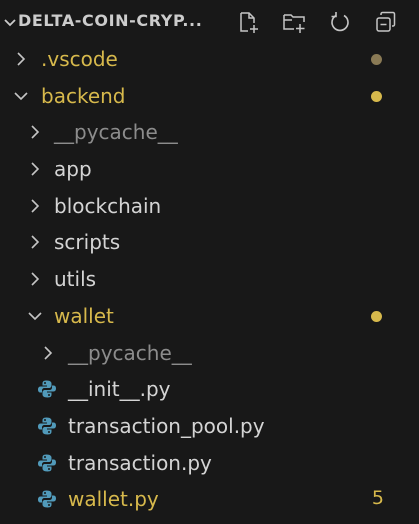 Image resolution: width=419 pixels, height=524 pixels. Describe the element at coordinates (119, 389) in the screenshot. I see `file-name: __init__.py` at that location.